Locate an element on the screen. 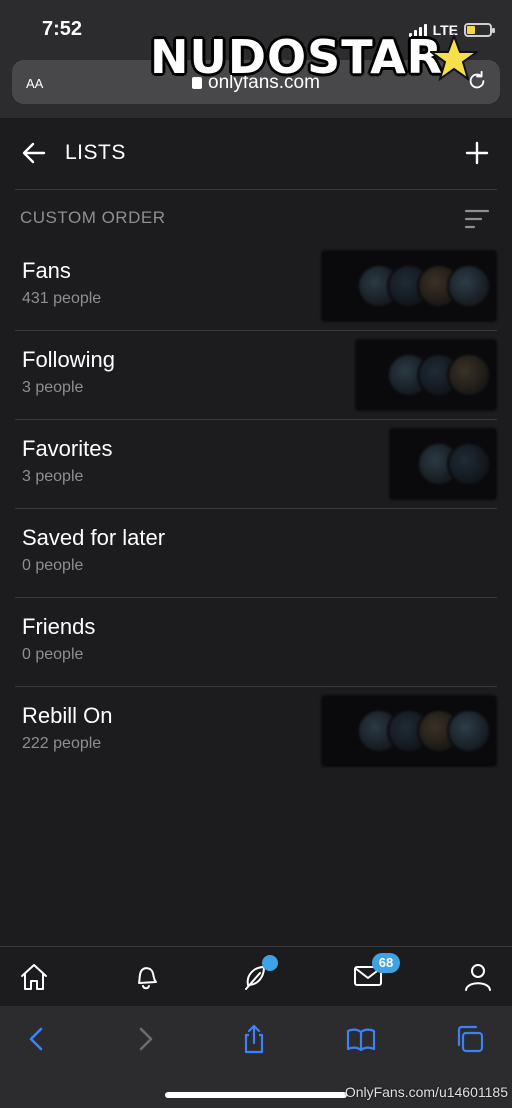  bottom-tab-bar: 68 is located at coordinates (256, 976).